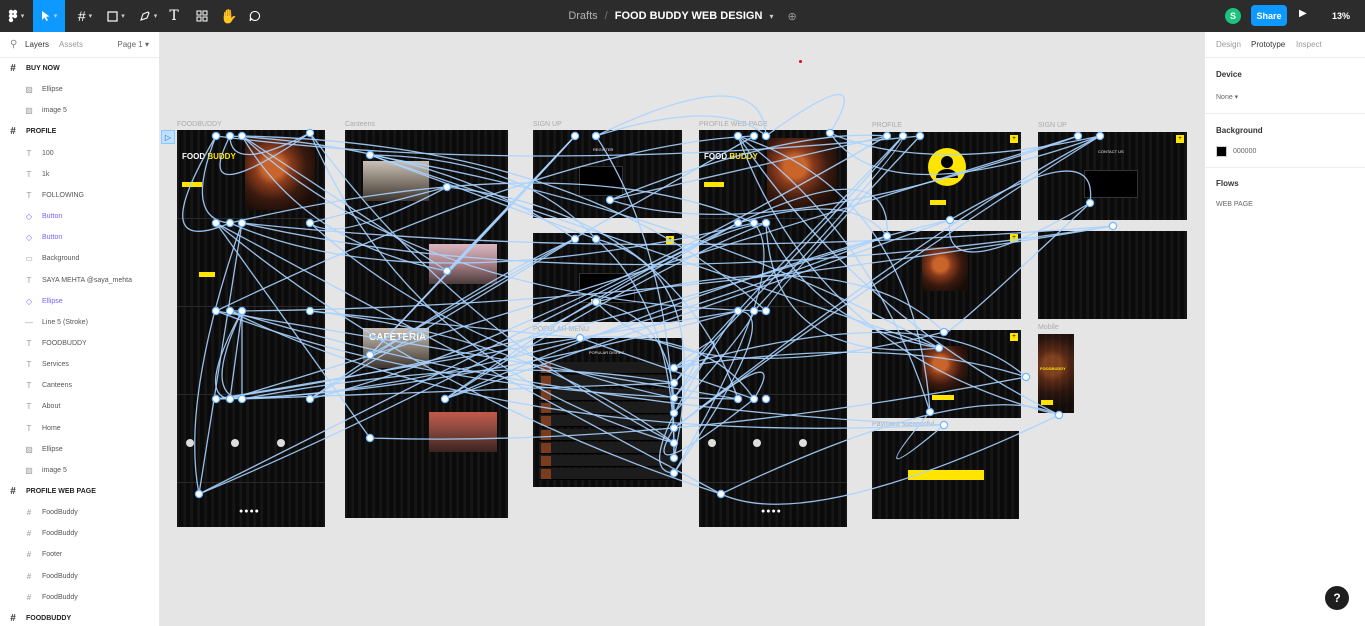 The height and width of the screenshot is (626, 1365). Describe the element at coordinates (79, 491) in the screenshot. I see `layer-frame: # PROFILE WEB PAGE` at that location.